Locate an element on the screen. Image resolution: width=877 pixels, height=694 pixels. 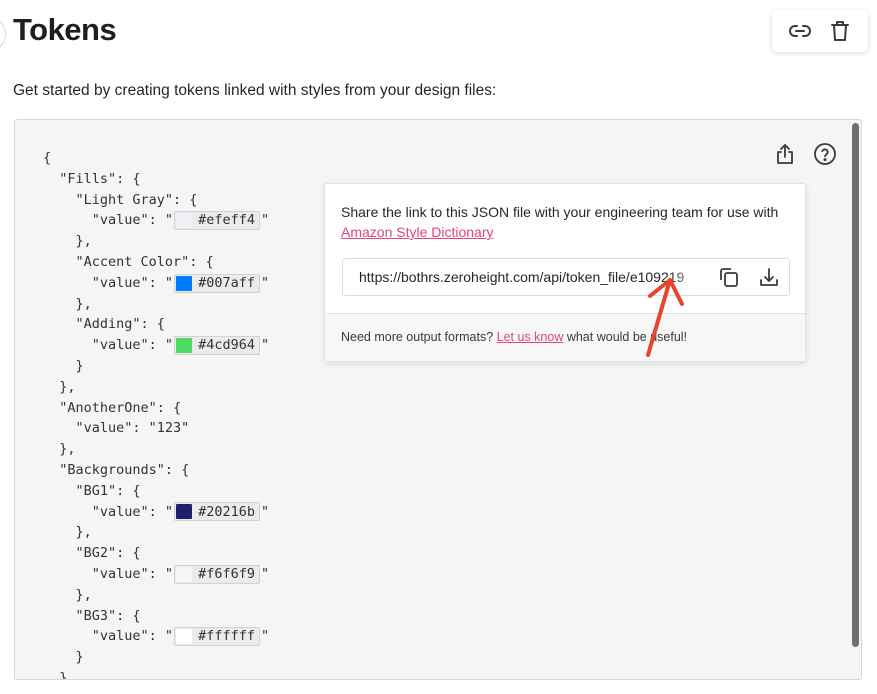
code-line: "value": "123" is located at coordinates (156, 428).